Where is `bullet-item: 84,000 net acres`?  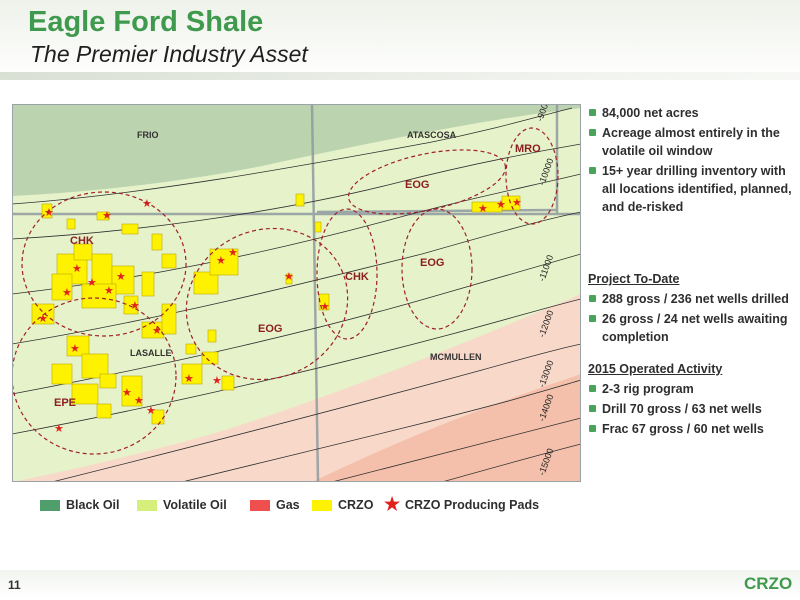 bullet-item: 84,000 net acres is located at coordinates (693, 113).